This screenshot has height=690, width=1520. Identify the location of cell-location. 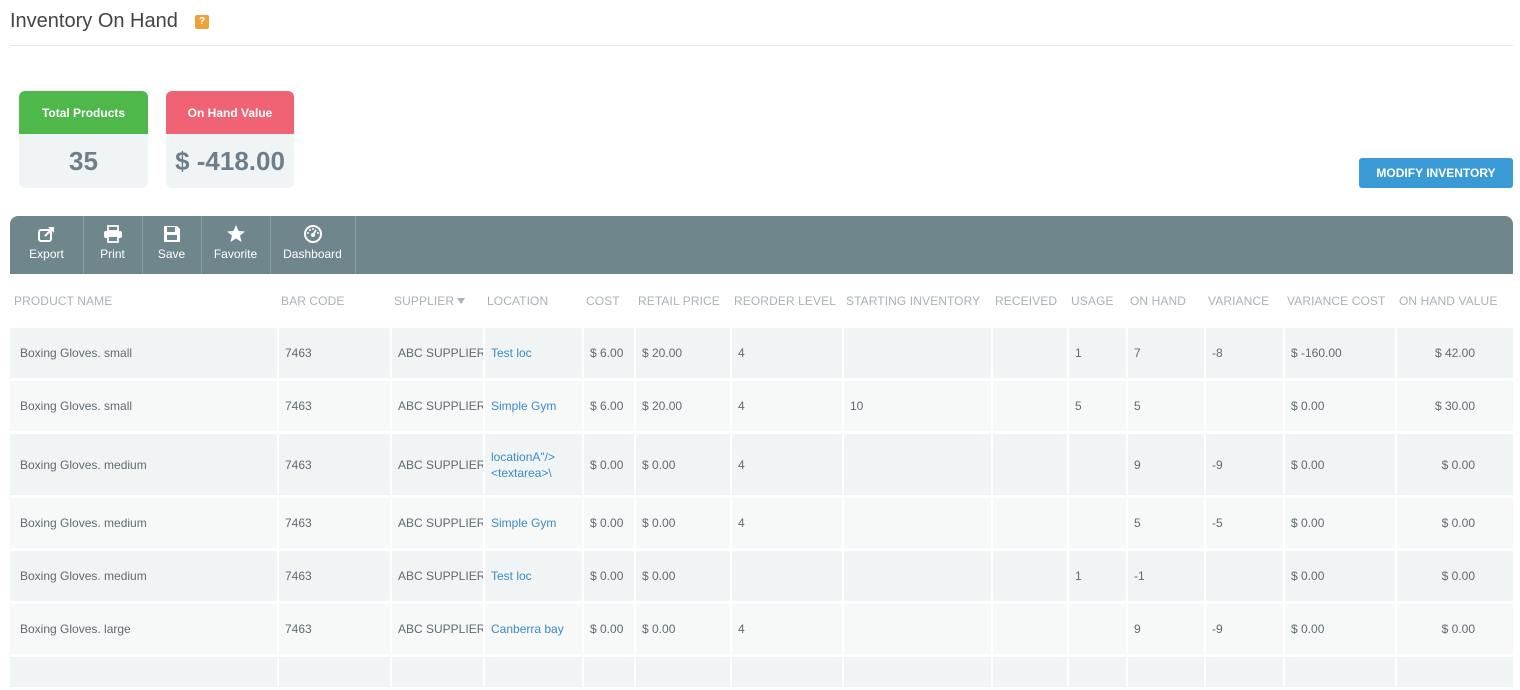
(532, 673).